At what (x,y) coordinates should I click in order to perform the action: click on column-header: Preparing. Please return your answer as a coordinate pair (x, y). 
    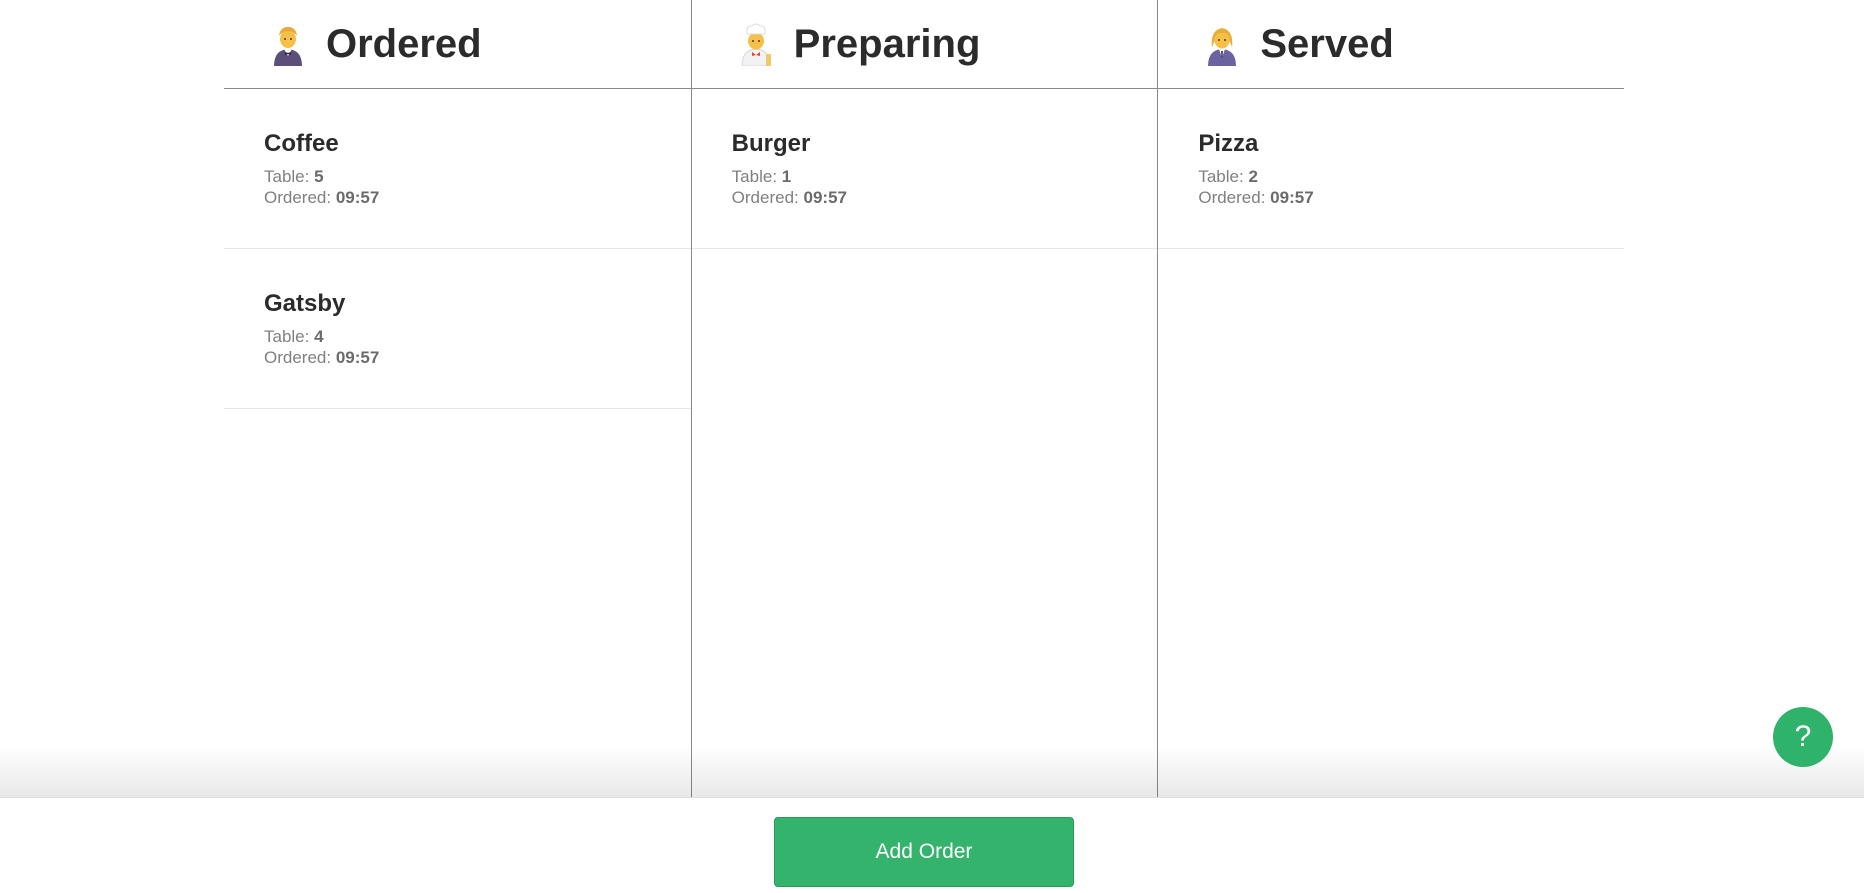
    Looking at the image, I should click on (924, 44).